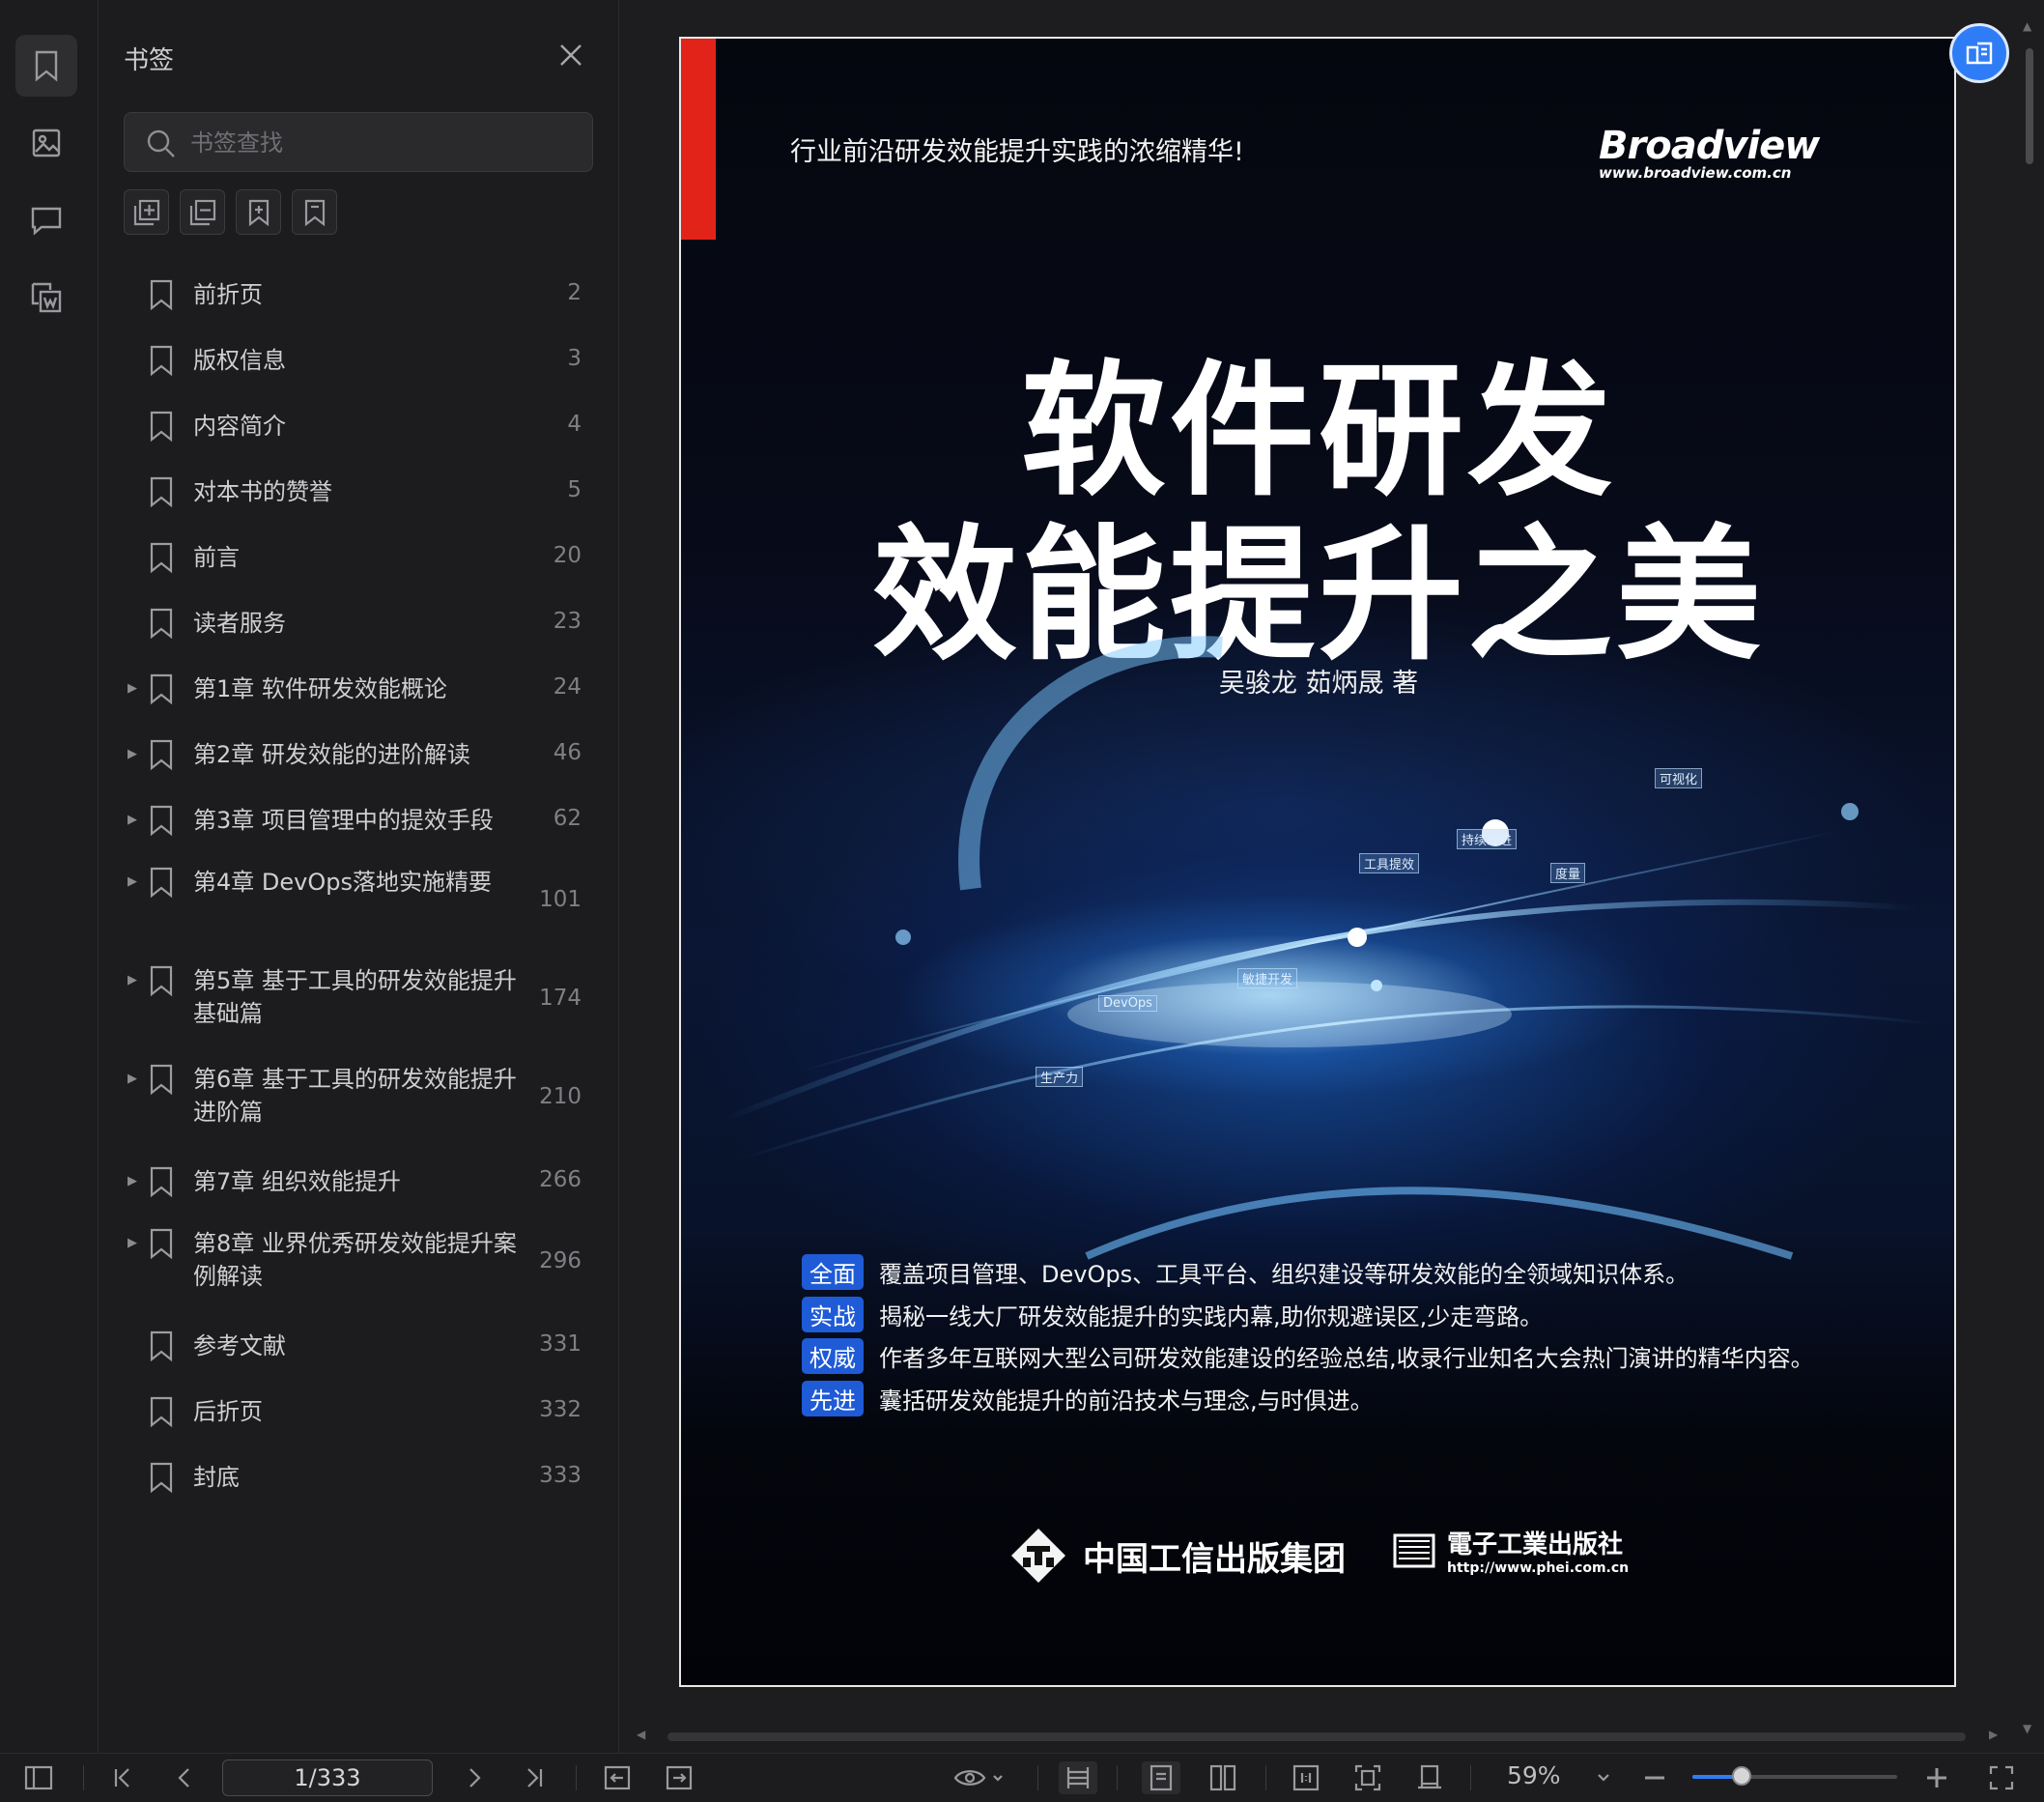 Image resolution: width=2044 pixels, height=1802 pixels. Describe the element at coordinates (46, 298) in the screenshot. I see `convert-doc-icon` at that location.